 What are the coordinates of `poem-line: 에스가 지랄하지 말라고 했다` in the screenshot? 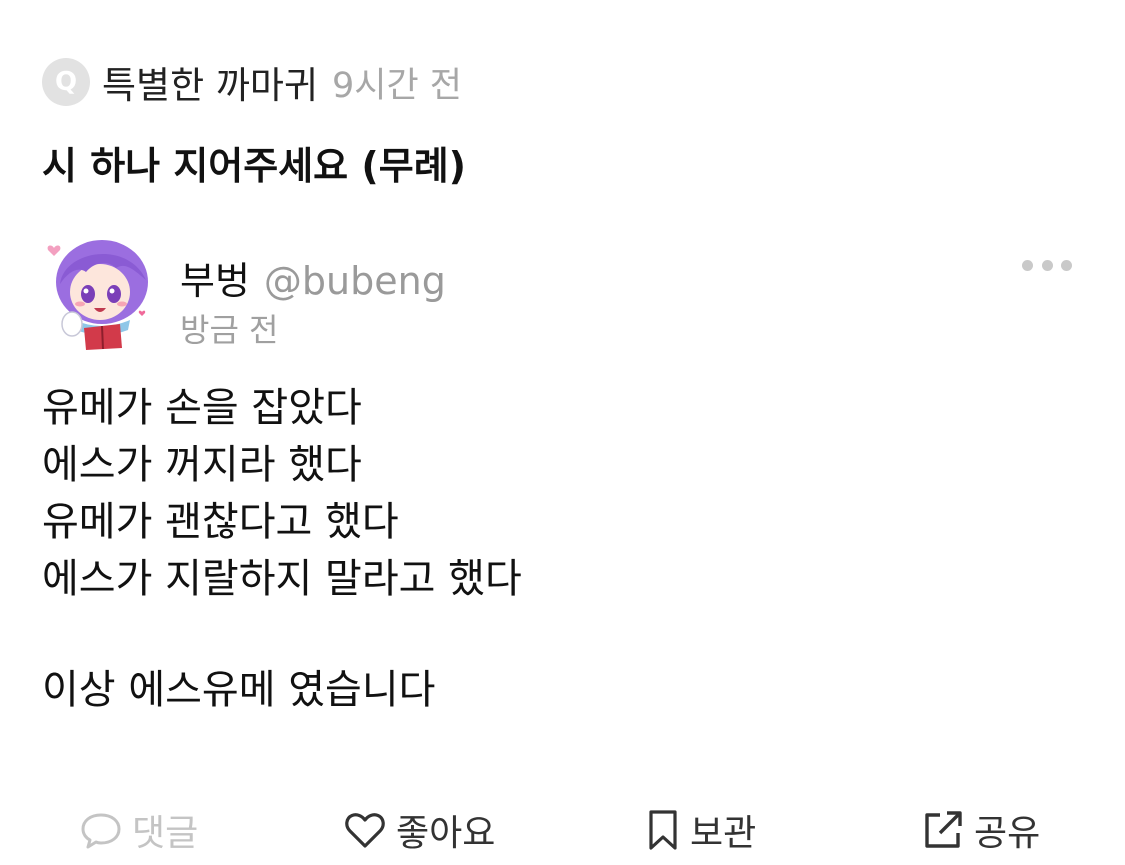 It's located at (282, 579).